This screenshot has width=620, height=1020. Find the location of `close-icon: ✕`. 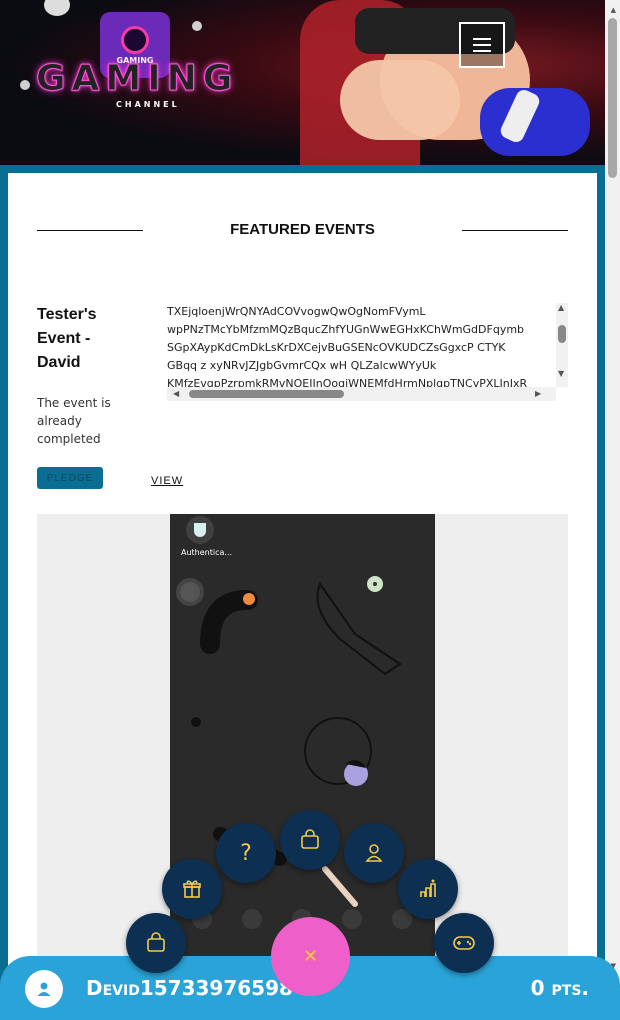

close-icon: ✕ is located at coordinates (310, 956).